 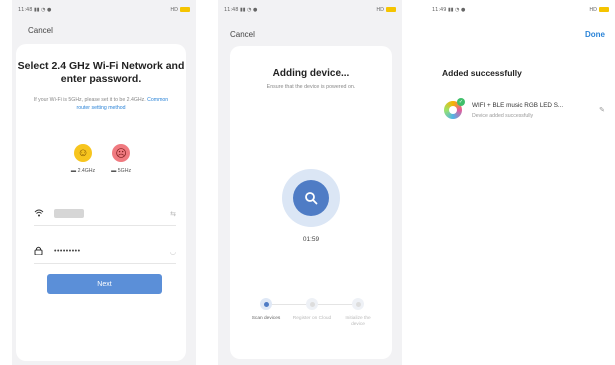 What do you see at coordinates (105, 214) in the screenshot?
I see `wifi-ssid-row: ⇆` at bounding box center [105, 214].